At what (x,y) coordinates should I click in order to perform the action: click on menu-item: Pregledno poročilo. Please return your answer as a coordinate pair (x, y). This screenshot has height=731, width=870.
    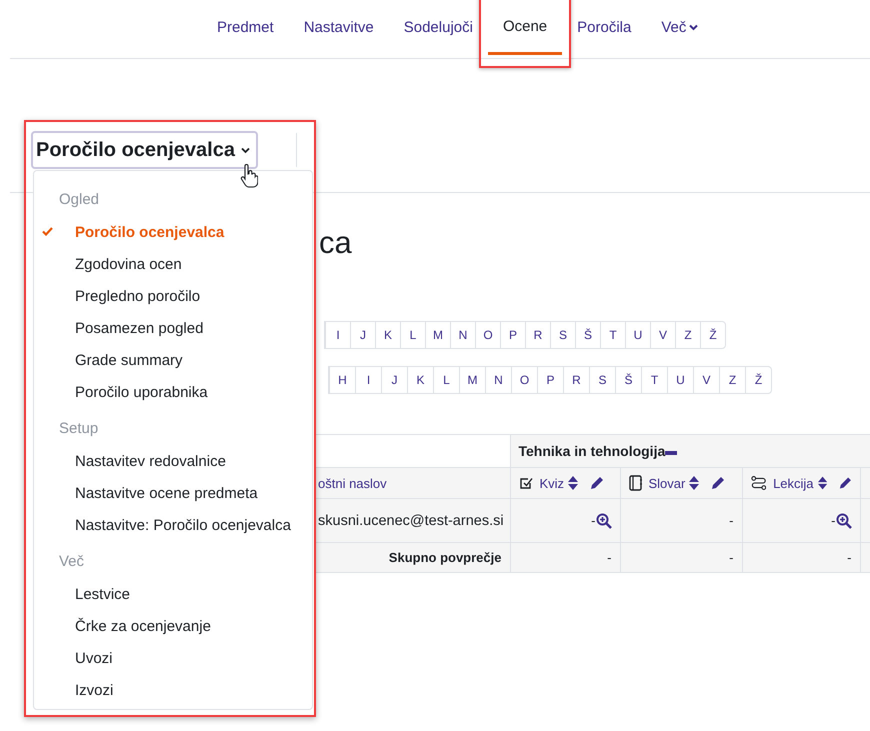
    Looking at the image, I should click on (173, 296).